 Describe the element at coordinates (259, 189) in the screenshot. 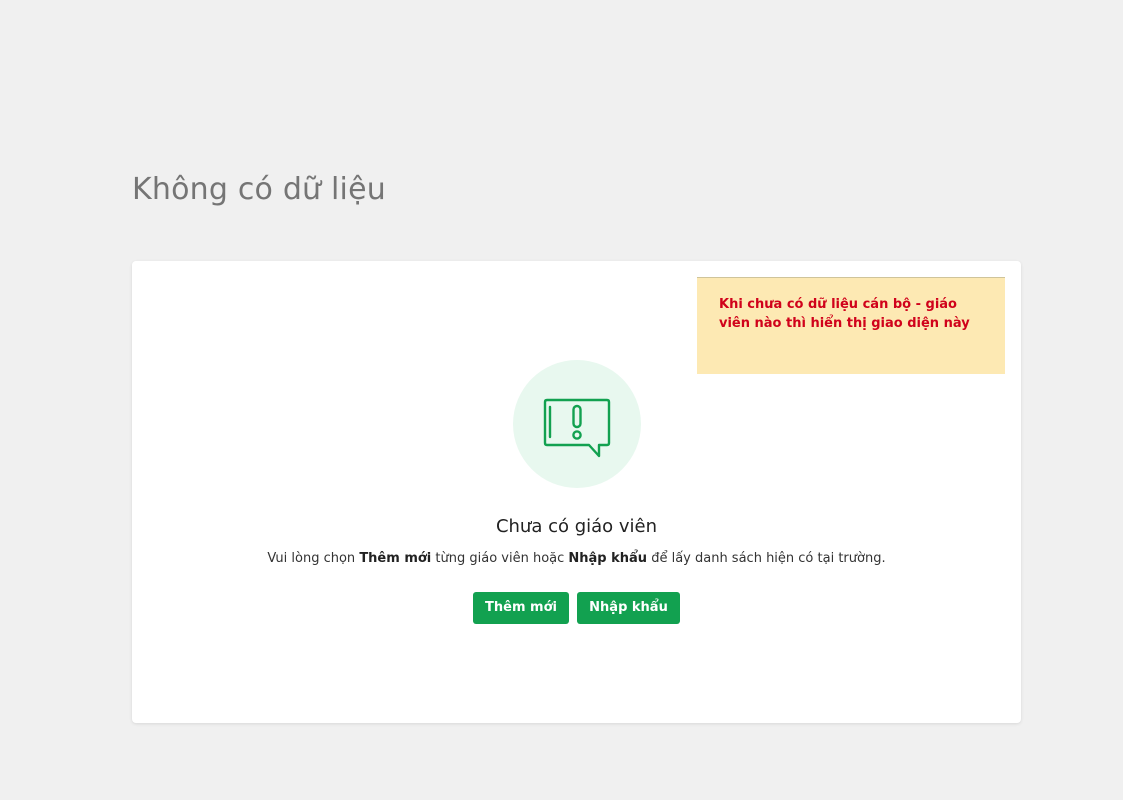

I see `page-title: Không có dữ liệu` at that location.